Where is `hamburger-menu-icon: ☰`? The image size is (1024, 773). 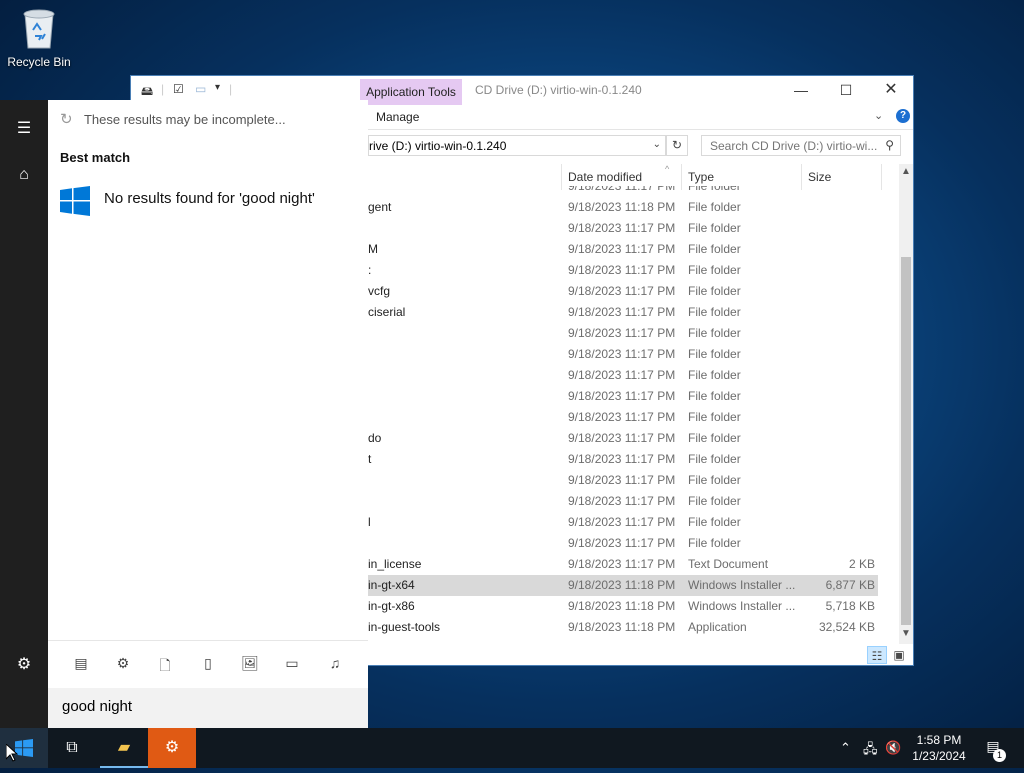
hamburger-menu-icon: ☰ is located at coordinates (24, 128).